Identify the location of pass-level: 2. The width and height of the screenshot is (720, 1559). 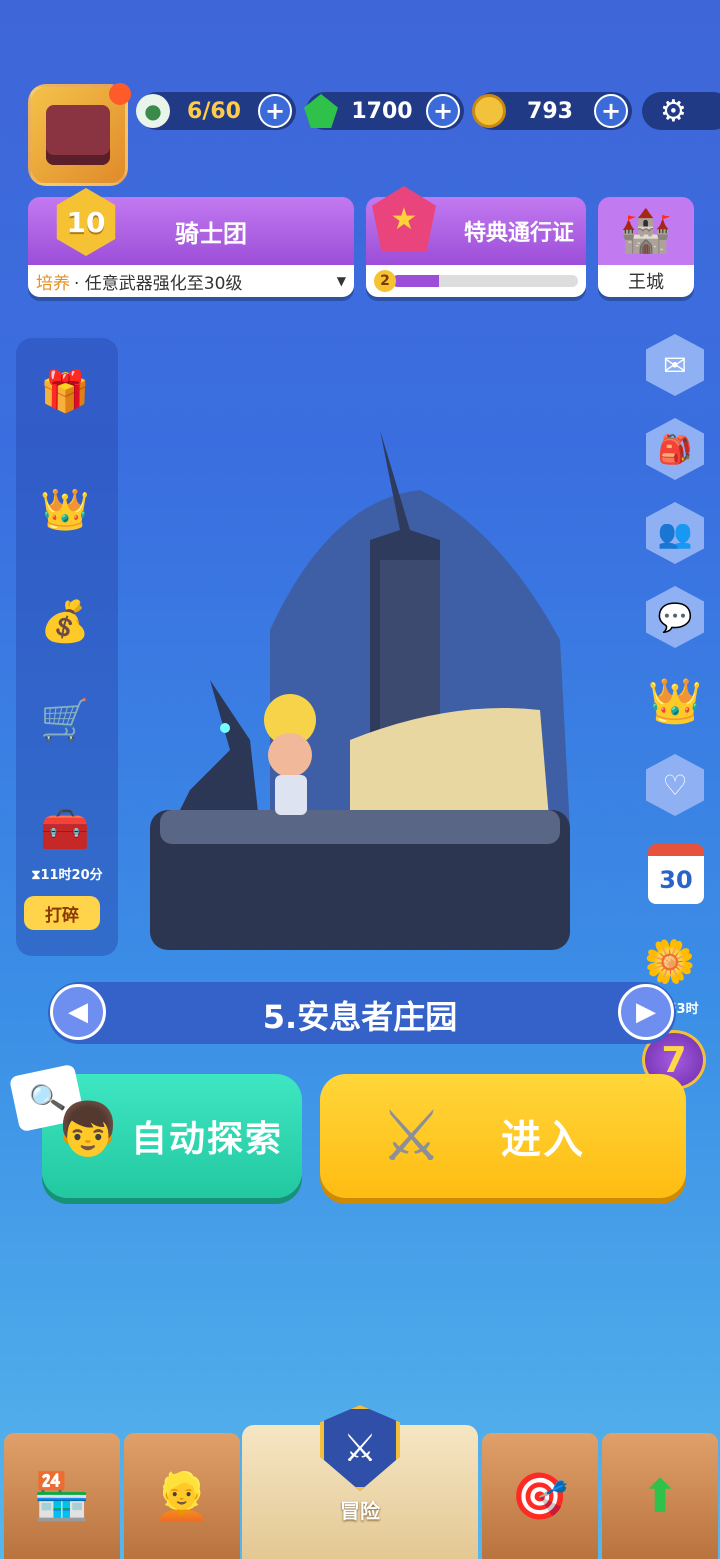
(385, 281).